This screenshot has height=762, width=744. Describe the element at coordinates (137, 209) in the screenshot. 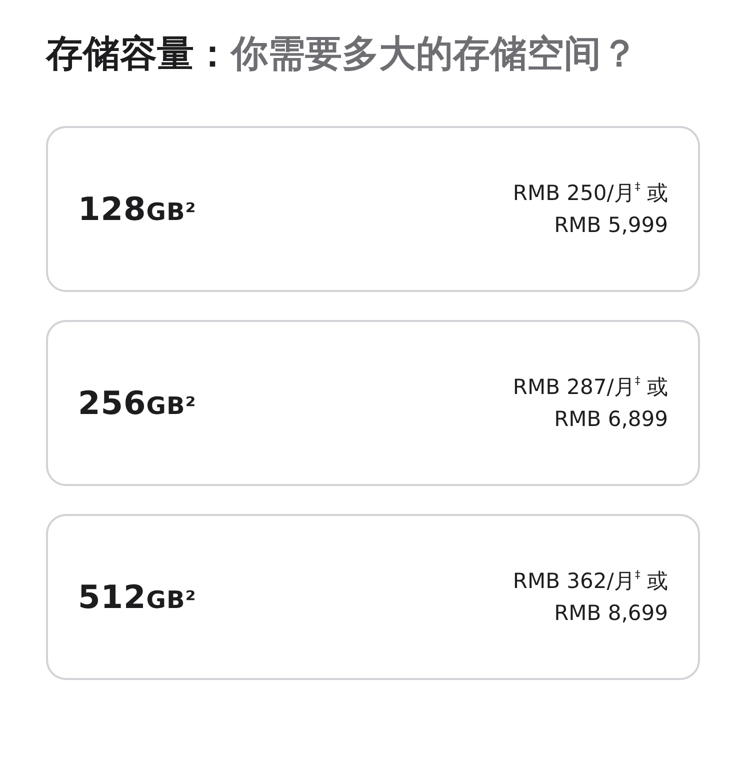

I see `capacity-label: 128GB²` at that location.